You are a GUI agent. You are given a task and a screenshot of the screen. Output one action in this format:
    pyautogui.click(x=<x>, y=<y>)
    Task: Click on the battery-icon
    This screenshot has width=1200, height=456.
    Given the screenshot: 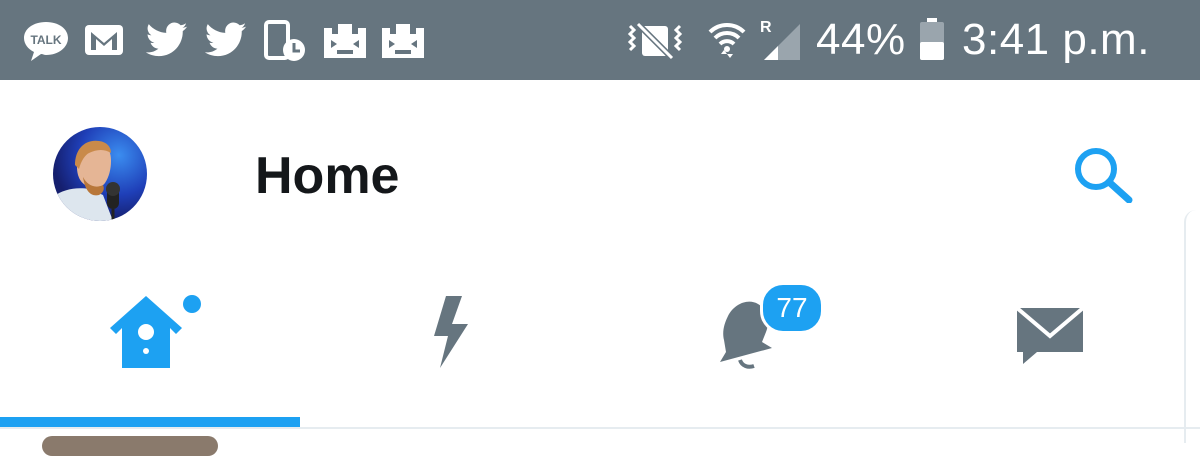 What is the action you would take?
    pyautogui.click(x=932, y=39)
    